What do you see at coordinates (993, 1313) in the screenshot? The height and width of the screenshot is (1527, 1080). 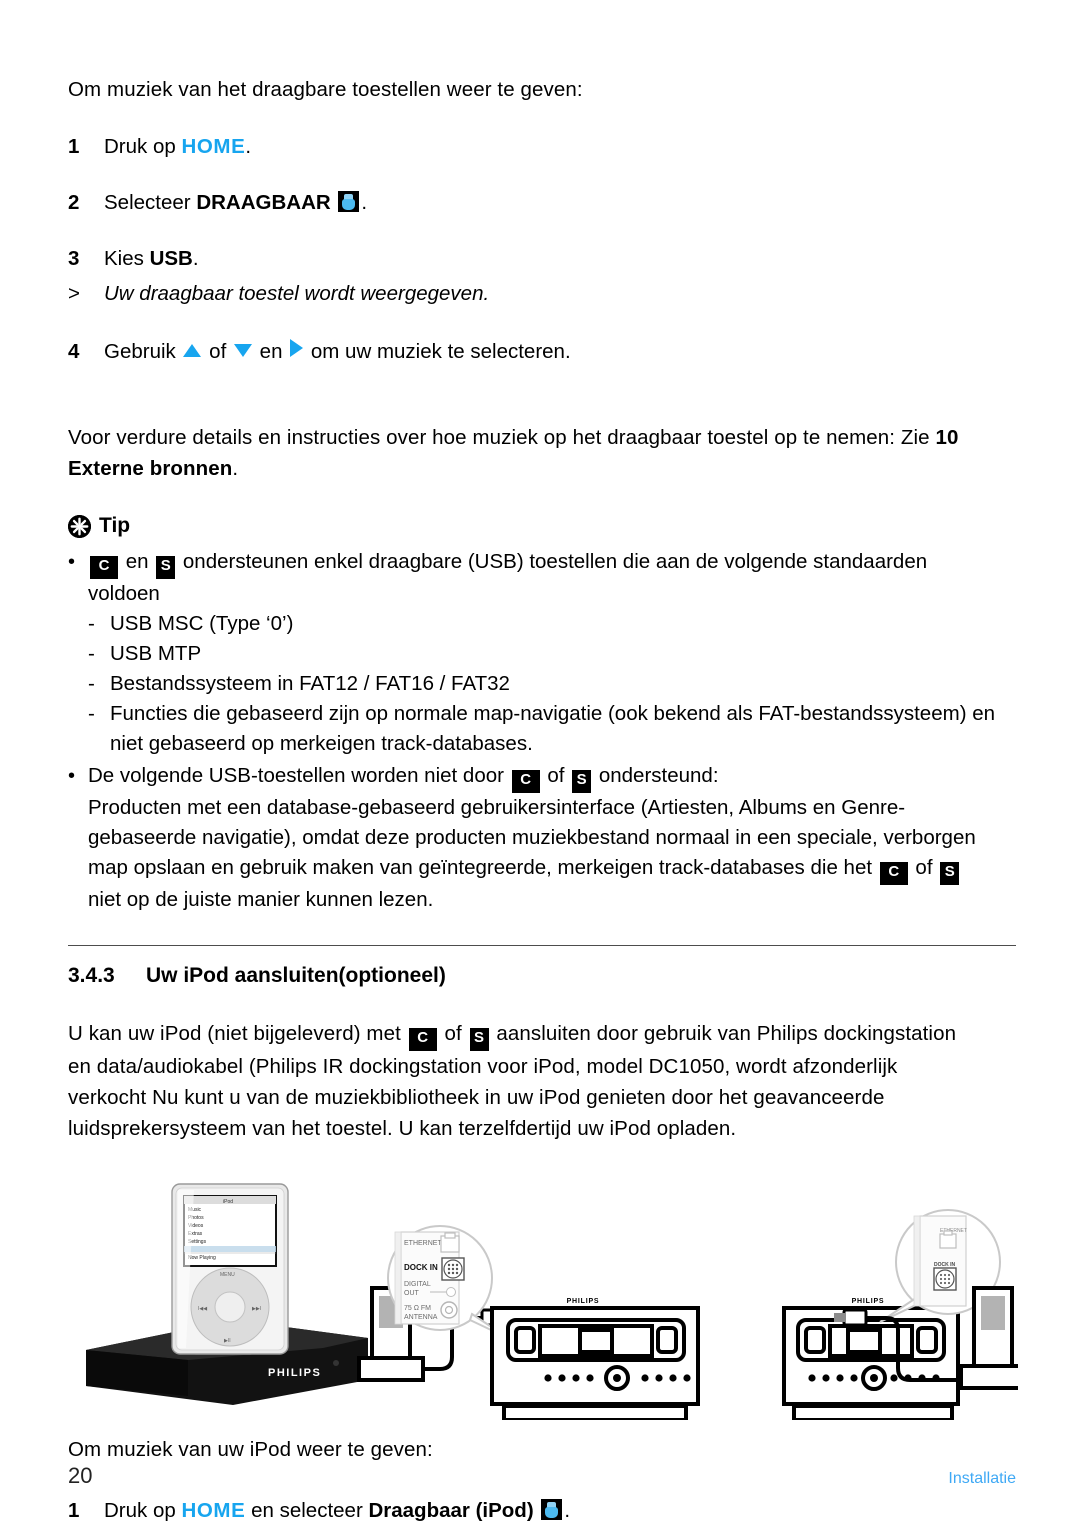 I see `ipod-lineart-screen-right` at bounding box center [993, 1313].